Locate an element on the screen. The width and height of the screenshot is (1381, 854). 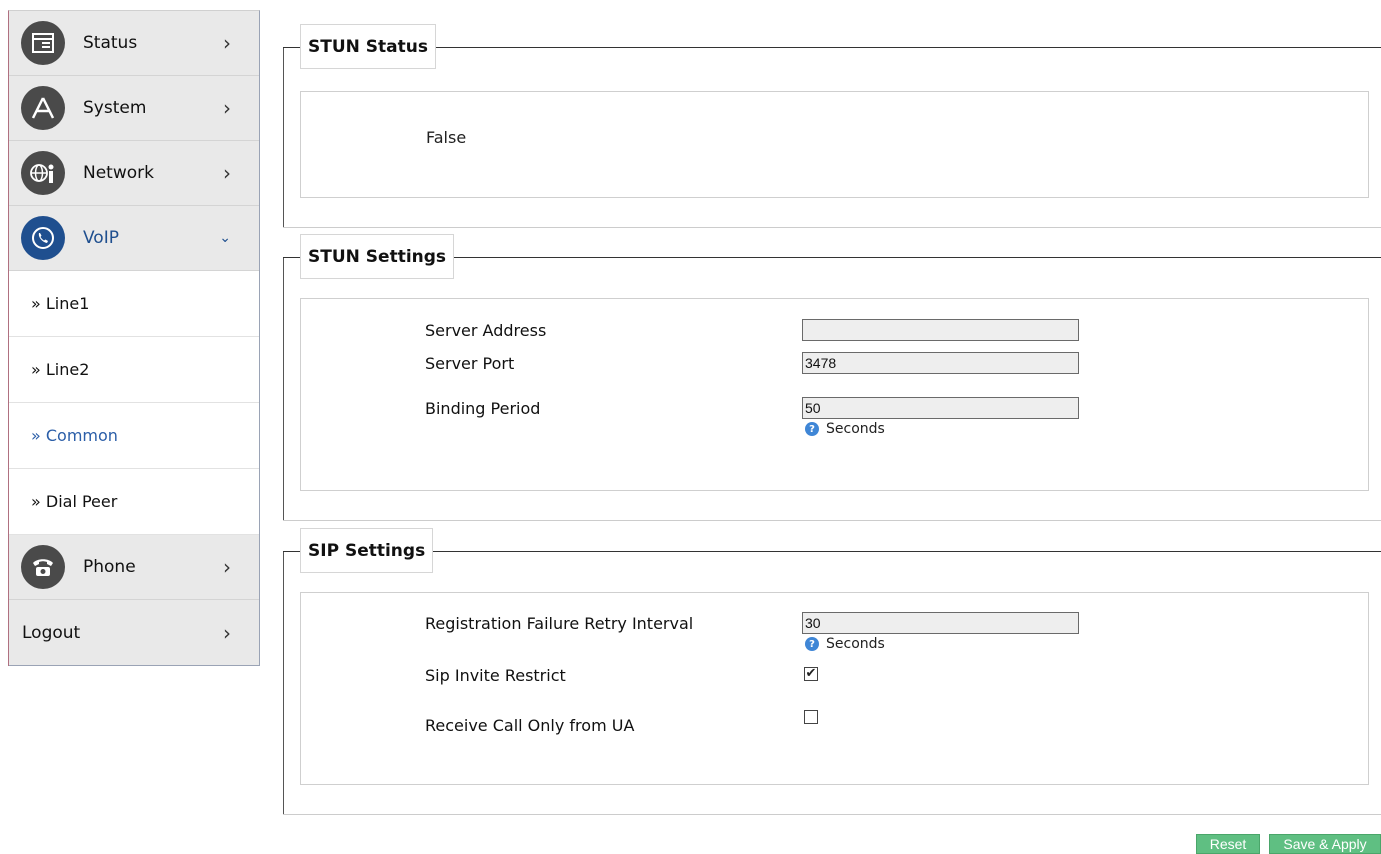
stun-status-value: False is located at coordinates (446, 137).